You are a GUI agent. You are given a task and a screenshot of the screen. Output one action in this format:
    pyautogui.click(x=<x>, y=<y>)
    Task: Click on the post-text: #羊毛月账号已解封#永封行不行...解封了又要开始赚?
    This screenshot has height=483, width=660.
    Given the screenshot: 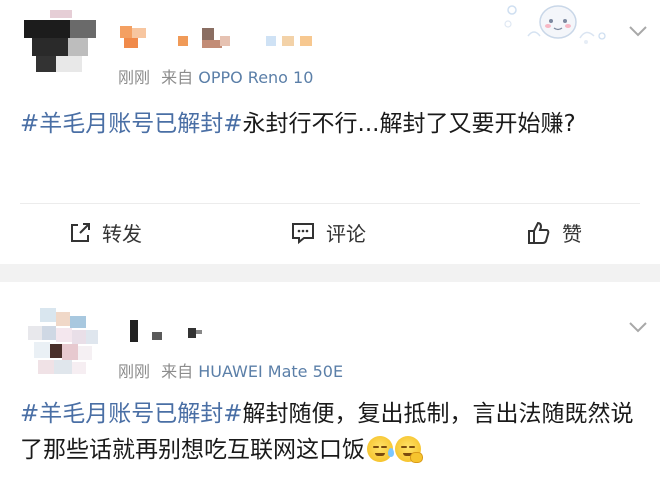 What is the action you would take?
    pyautogui.click(x=330, y=124)
    